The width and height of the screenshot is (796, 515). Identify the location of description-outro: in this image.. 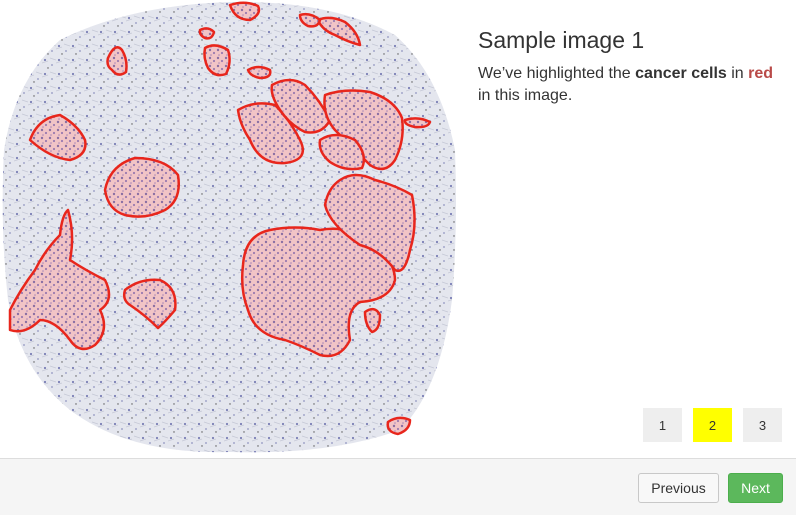
(525, 95).